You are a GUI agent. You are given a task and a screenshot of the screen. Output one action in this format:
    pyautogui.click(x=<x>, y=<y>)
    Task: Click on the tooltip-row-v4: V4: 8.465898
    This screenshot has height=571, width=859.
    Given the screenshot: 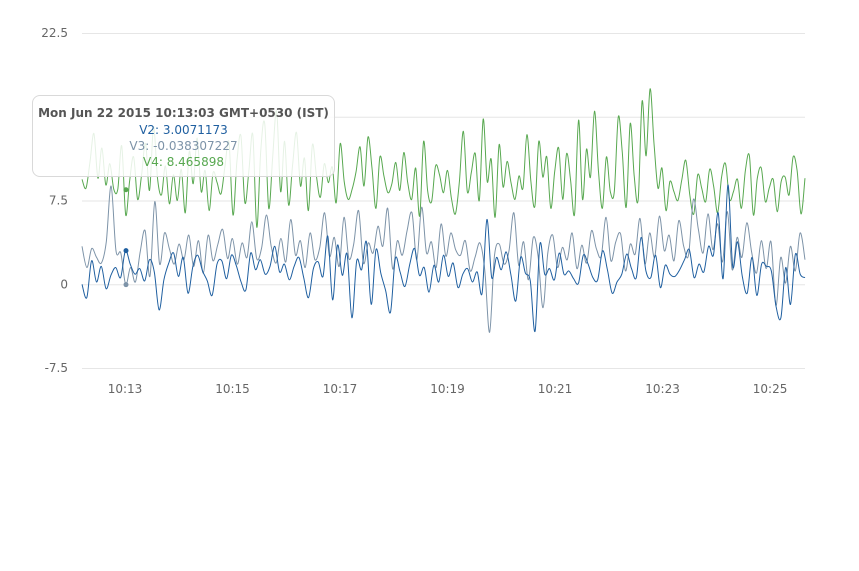 What is the action you would take?
    pyautogui.click(x=183, y=162)
    